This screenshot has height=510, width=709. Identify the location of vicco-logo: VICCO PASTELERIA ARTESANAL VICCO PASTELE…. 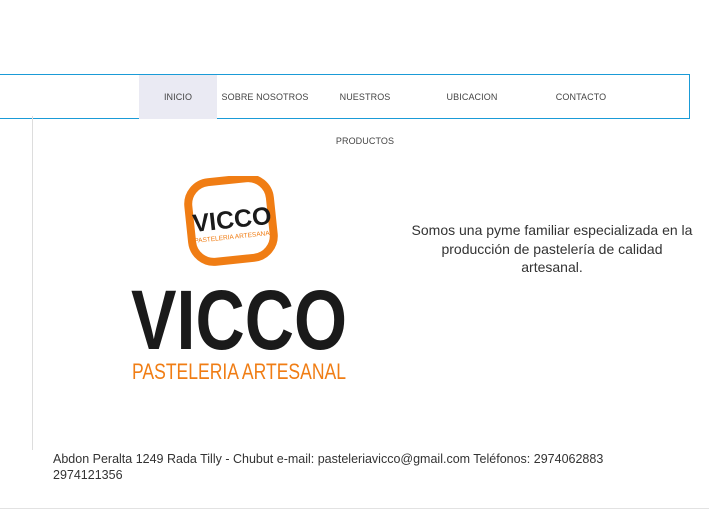
(239, 280).